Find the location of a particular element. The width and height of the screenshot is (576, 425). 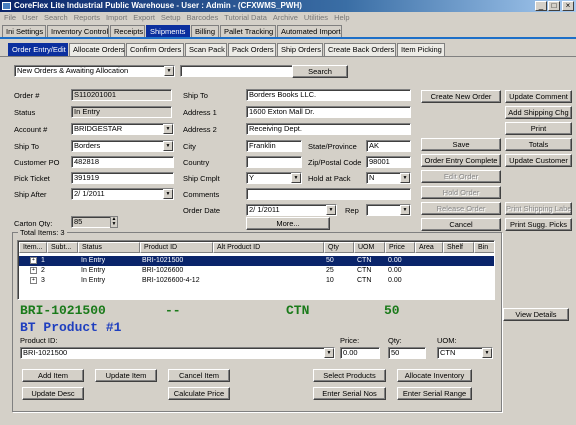

add-shipping-chg-button: Add Shipping Chg is located at coordinates (538, 112).